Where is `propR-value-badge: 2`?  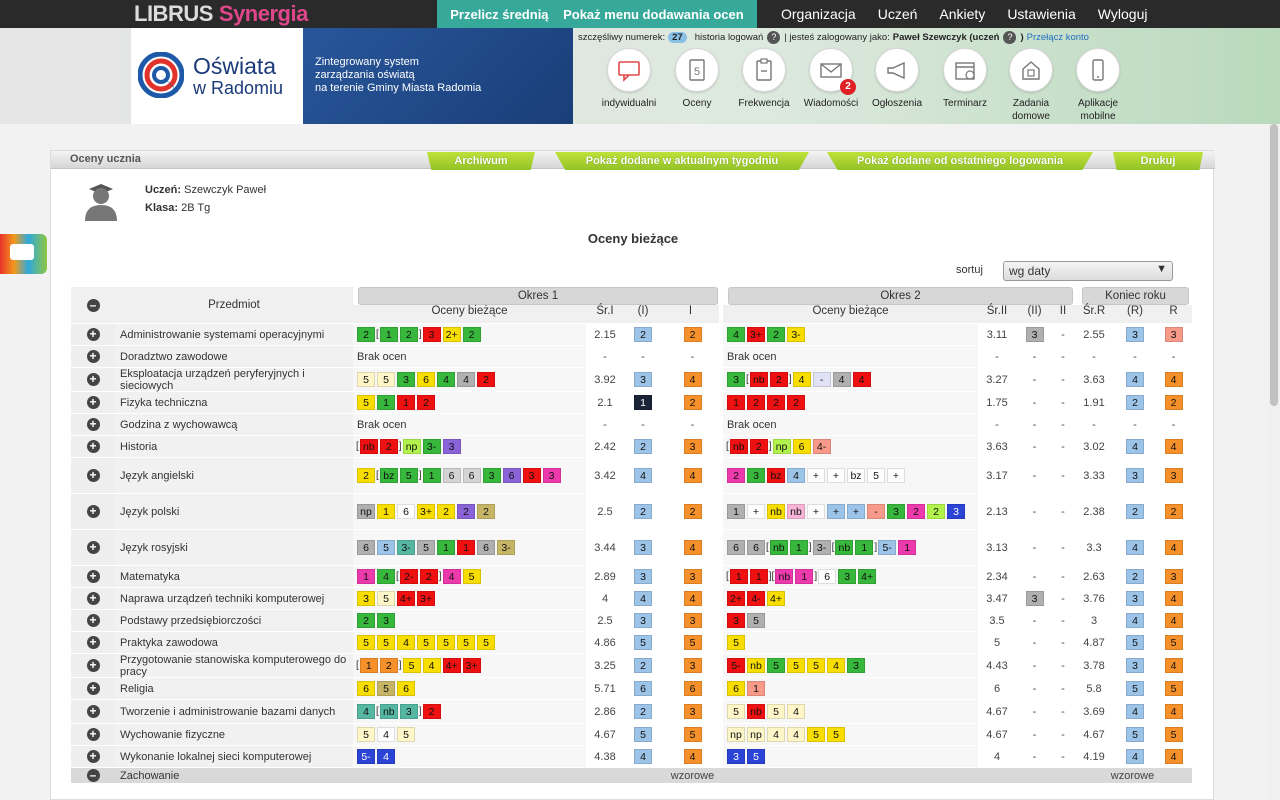 propR-value-badge: 2 is located at coordinates (1135, 576).